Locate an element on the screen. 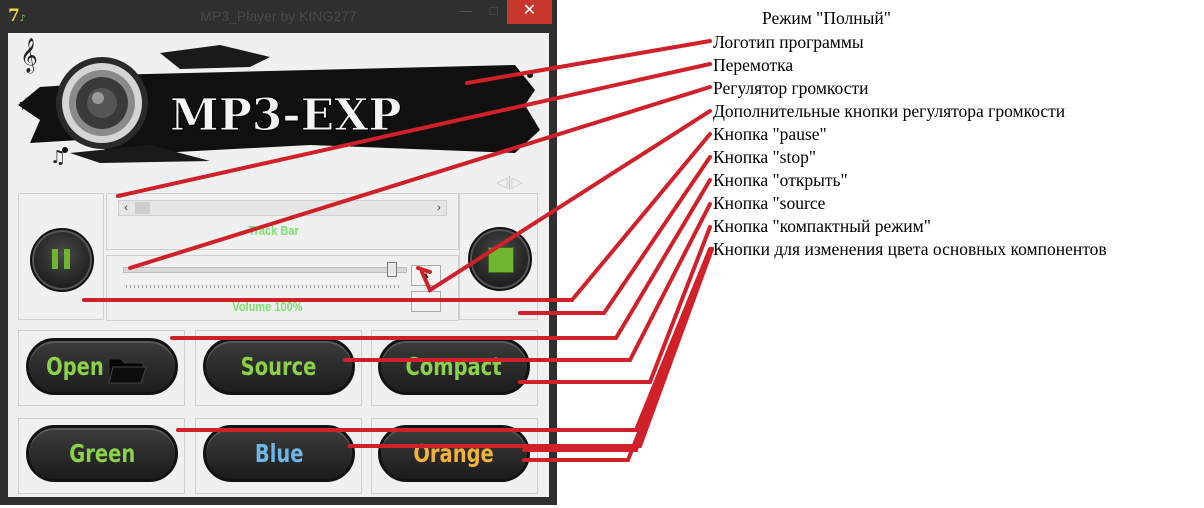 This screenshot has width=1204, height=508. annotation-logo: Логотип программы is located at coordinates (788, 42).